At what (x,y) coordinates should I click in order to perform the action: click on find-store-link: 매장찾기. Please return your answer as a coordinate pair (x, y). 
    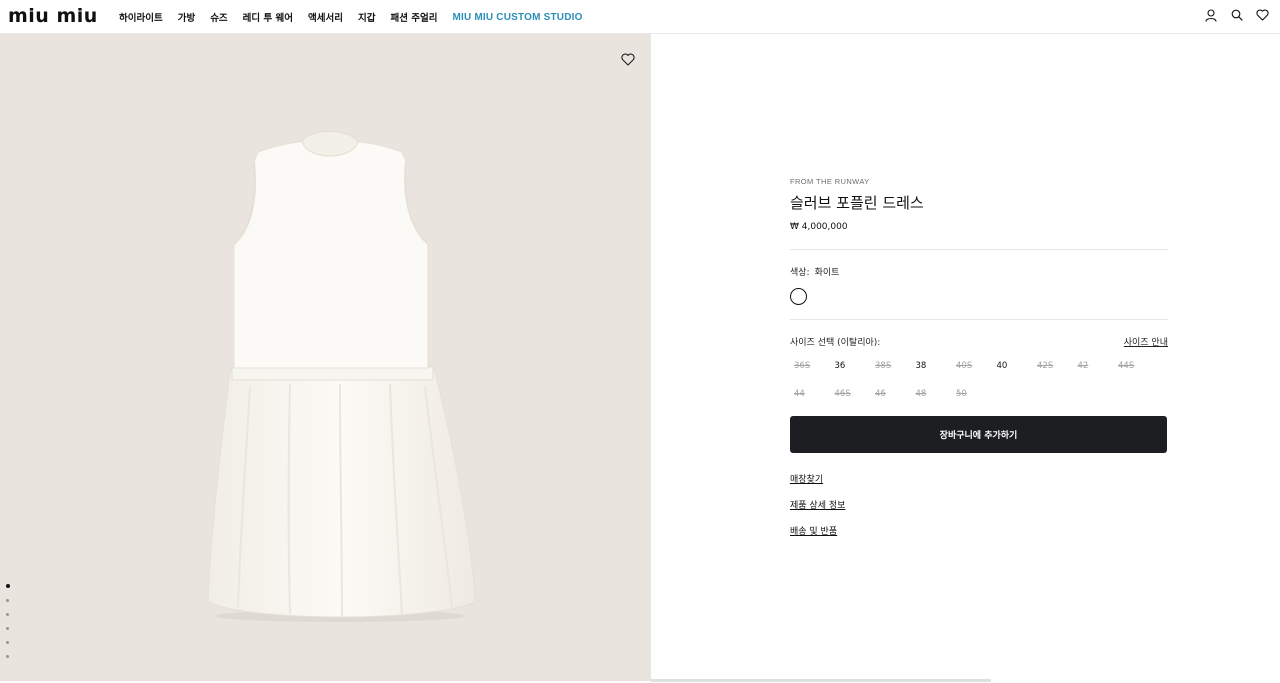
    Looking at the image, I should click on (806, 478).